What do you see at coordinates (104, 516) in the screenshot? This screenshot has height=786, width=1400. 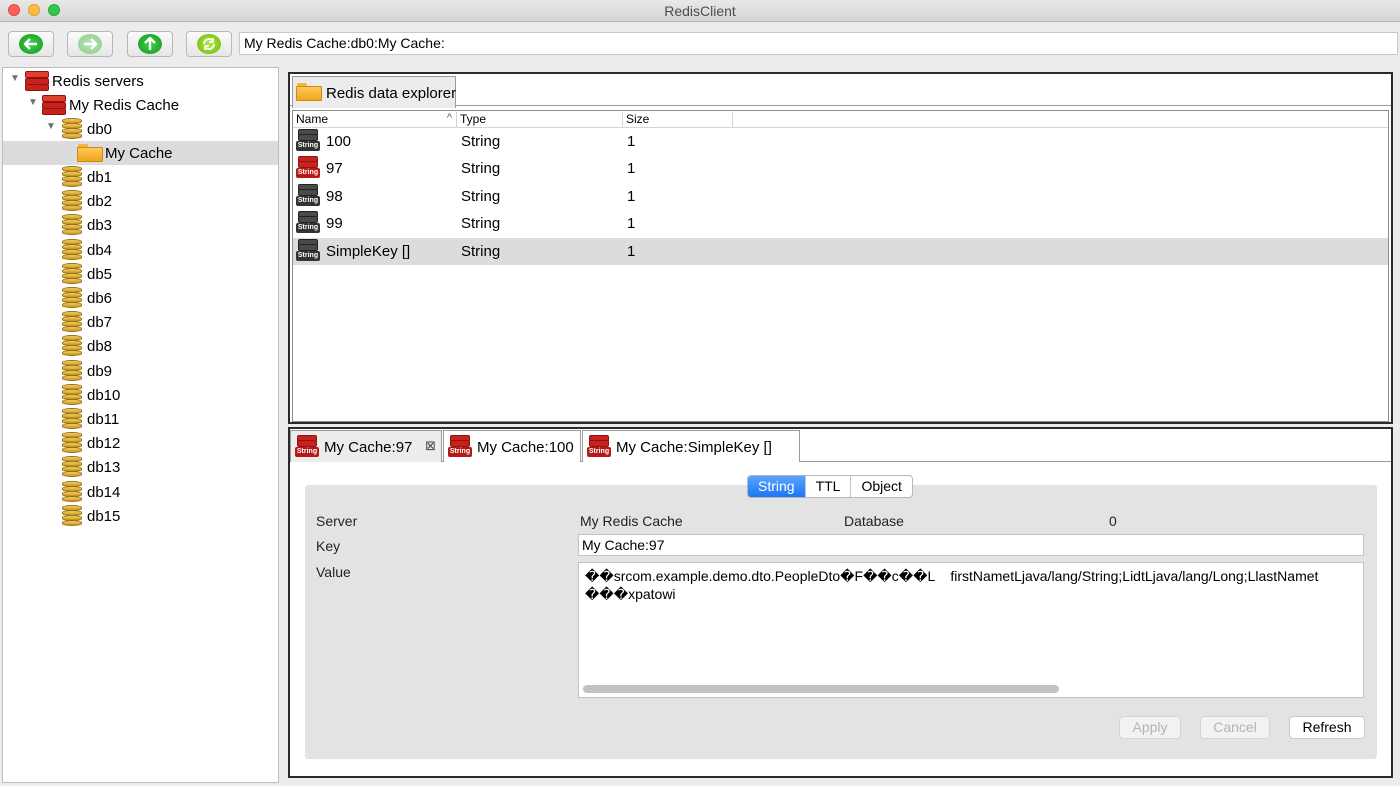 I see `tree-item-label: db15` at bounding box center [104, 516].